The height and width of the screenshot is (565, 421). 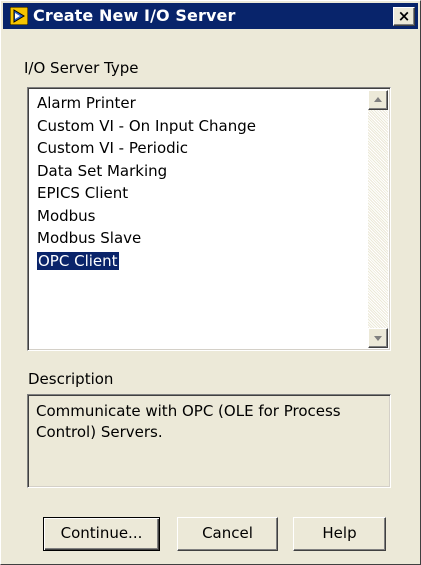 I want to click on close-icon: ×, so click(x=404, y=16).